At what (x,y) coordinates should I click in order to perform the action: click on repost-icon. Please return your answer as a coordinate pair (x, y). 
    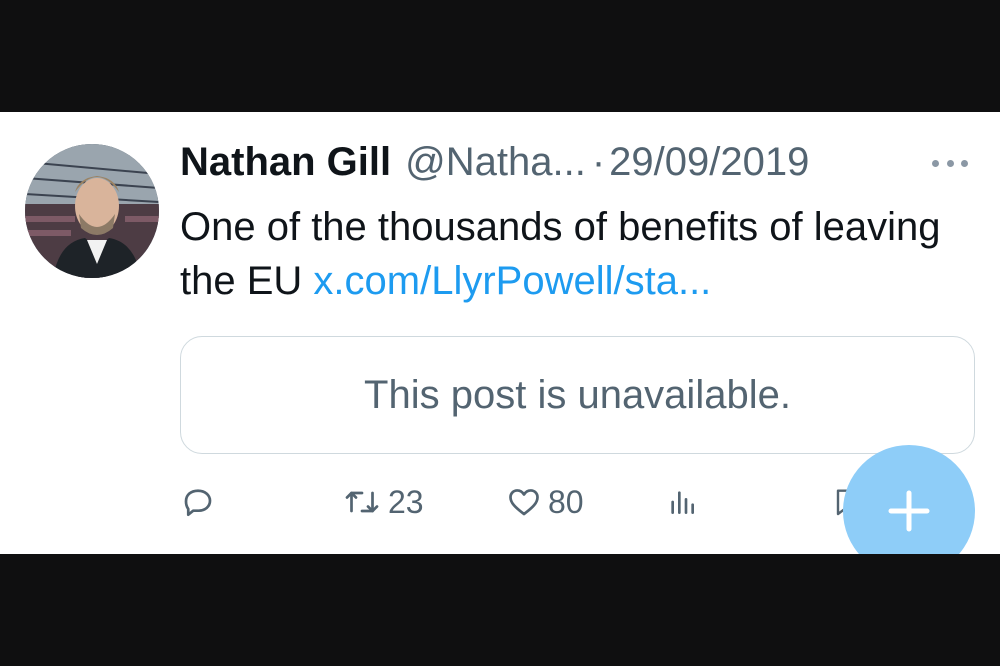
    Looking at the image, I should click on (362, 502).